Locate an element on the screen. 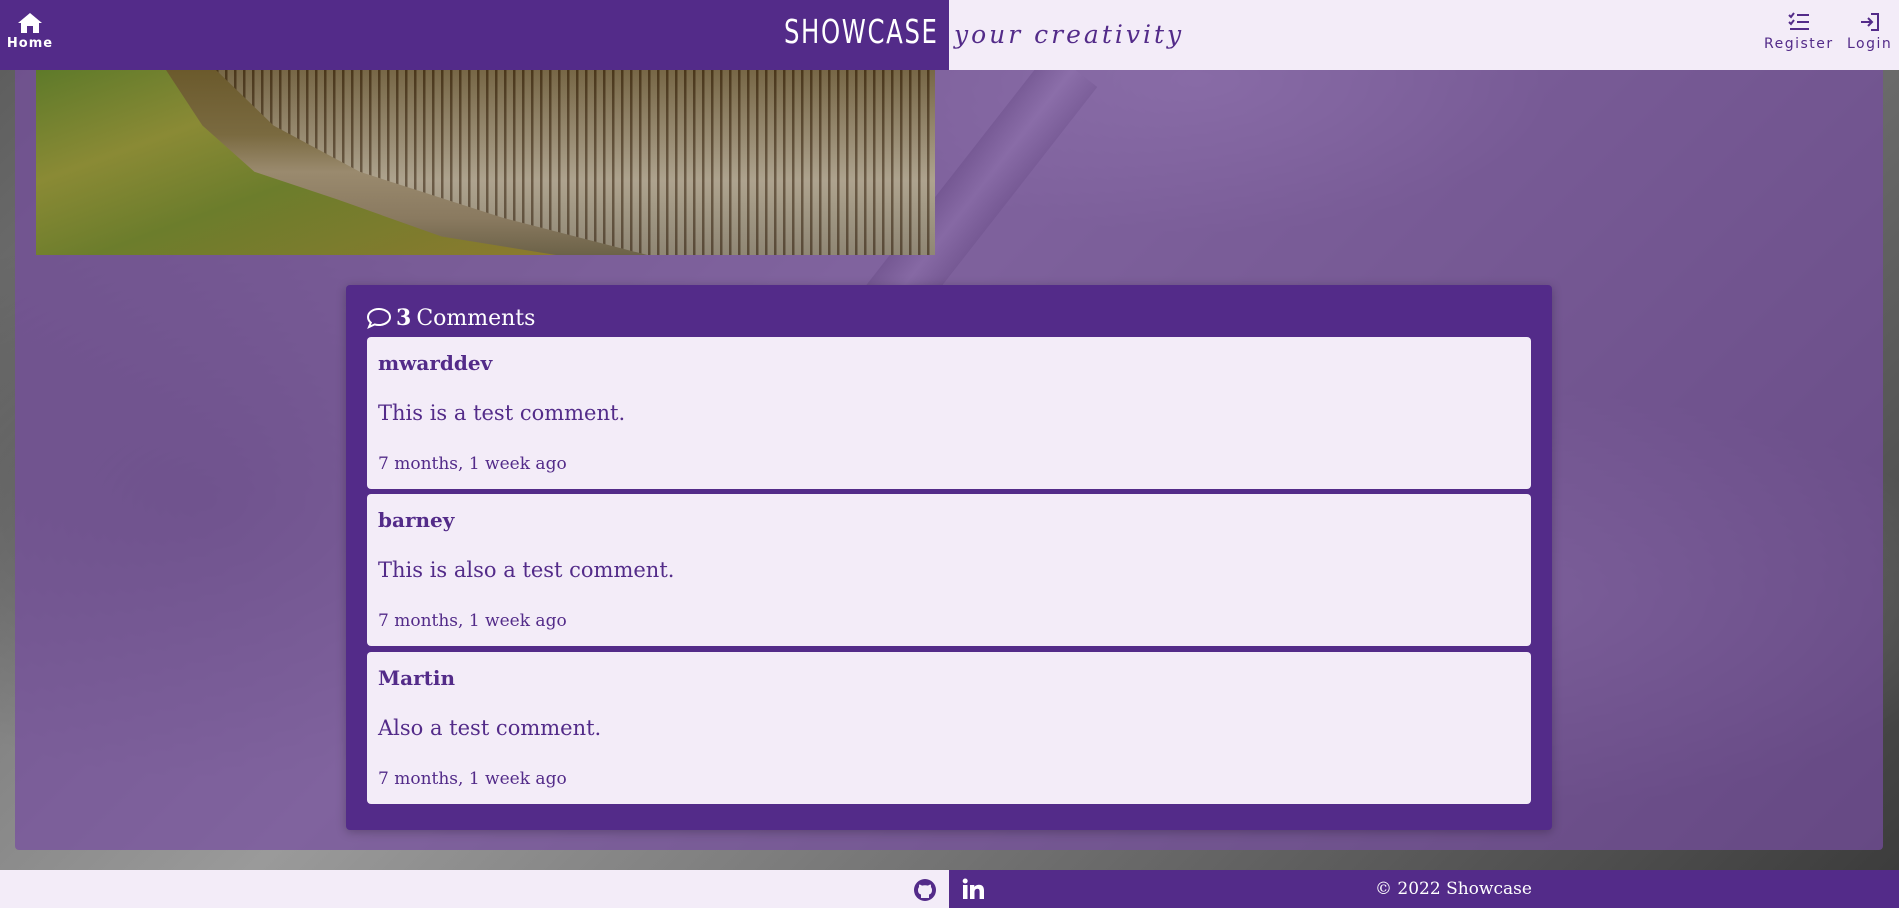 The height and width of the screenshot is (908, 1899). linkedin-icon is located at coordinates (973, 888).